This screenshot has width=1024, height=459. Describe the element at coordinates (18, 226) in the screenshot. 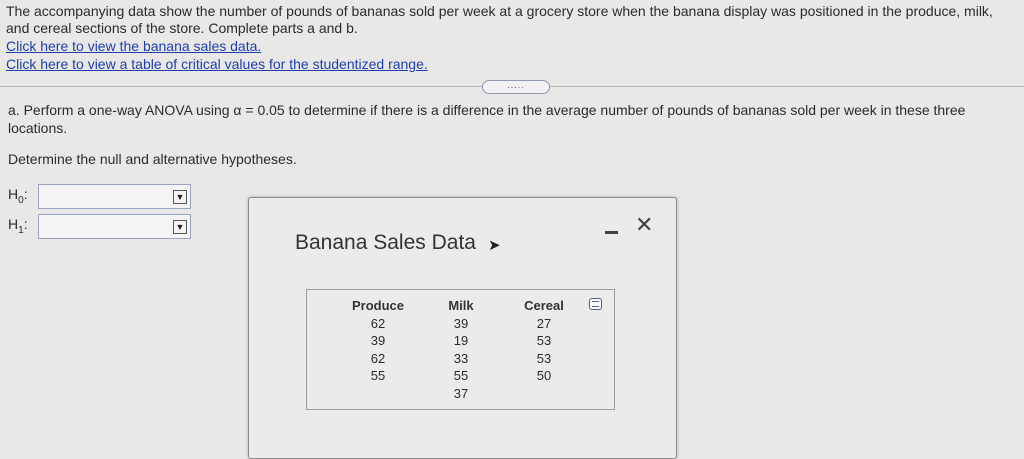

I see `h1-label: H1:` at that location.